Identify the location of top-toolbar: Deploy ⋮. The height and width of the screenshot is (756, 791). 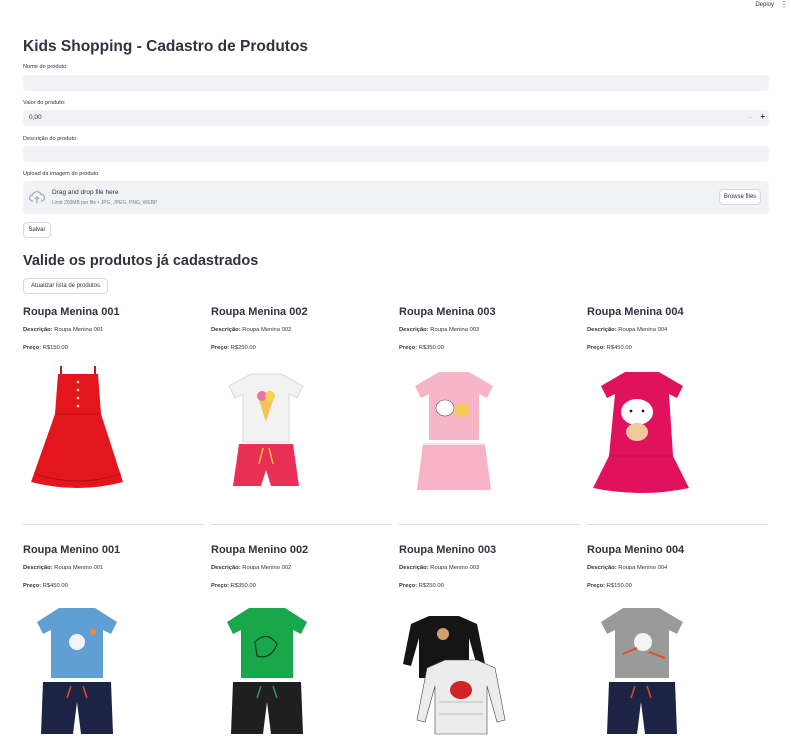
(395, 6).